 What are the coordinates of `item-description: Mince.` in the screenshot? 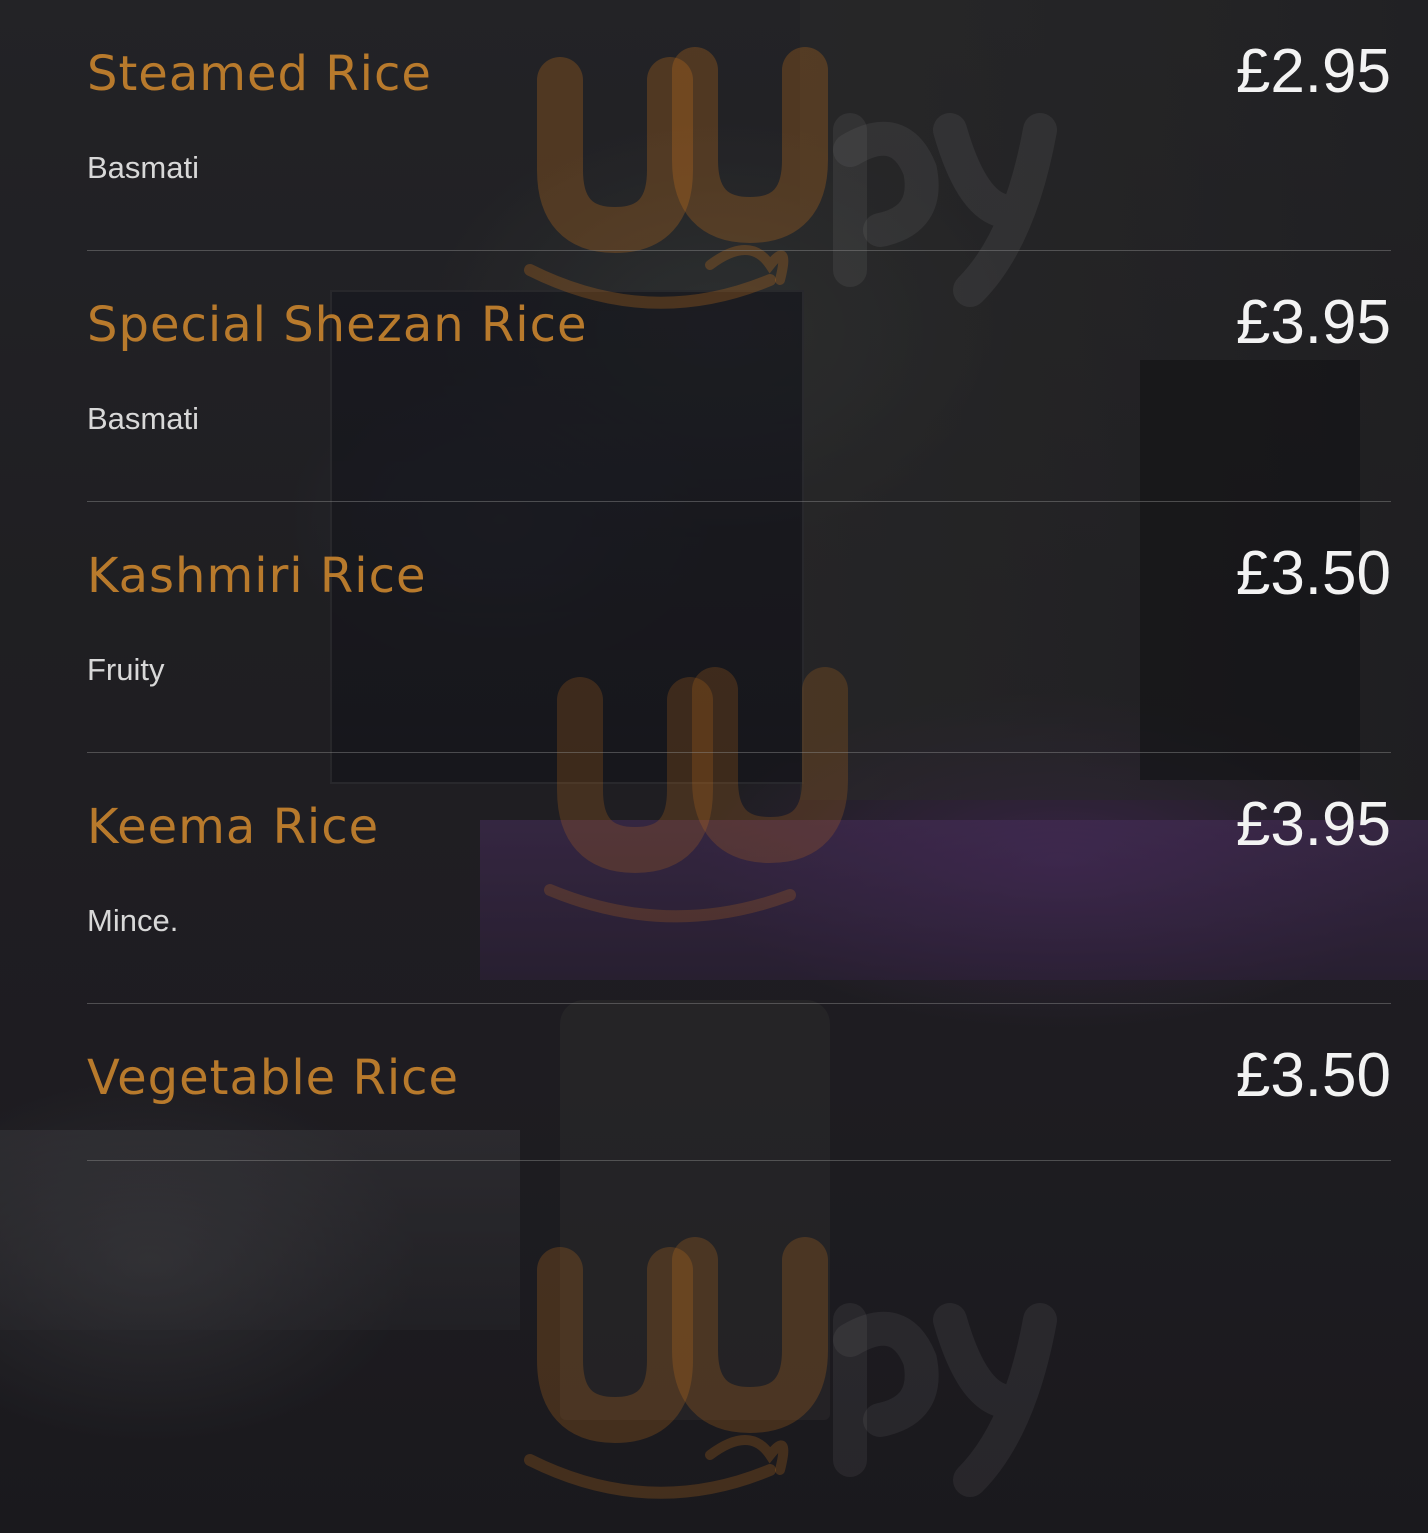 It's located at (133, 920).